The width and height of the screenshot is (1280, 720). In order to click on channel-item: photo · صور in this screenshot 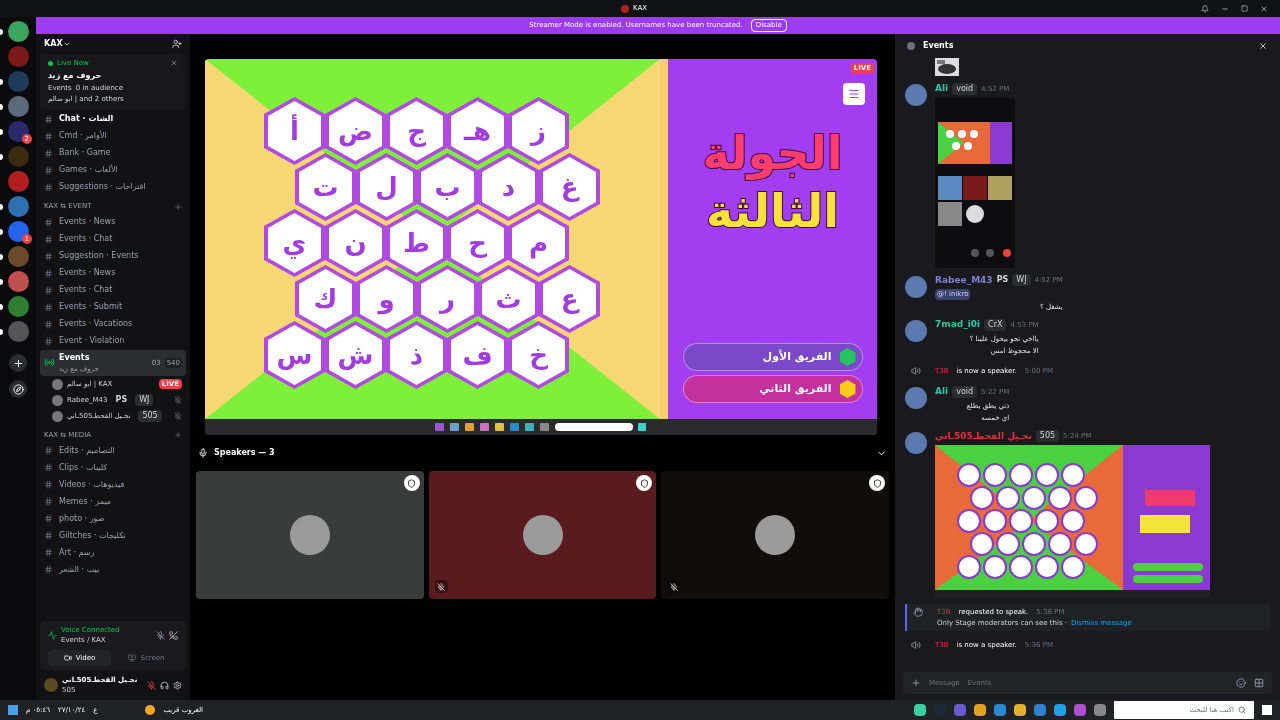, I will do `click(113, 518)`.